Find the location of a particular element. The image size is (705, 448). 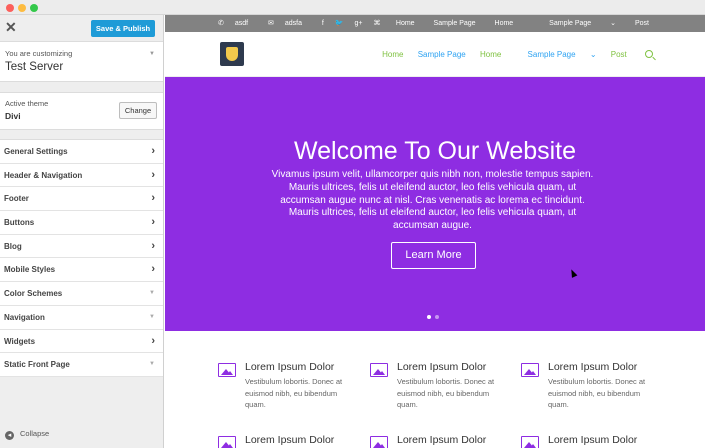

top-link-home: Home is located at coordinates (405, 23).